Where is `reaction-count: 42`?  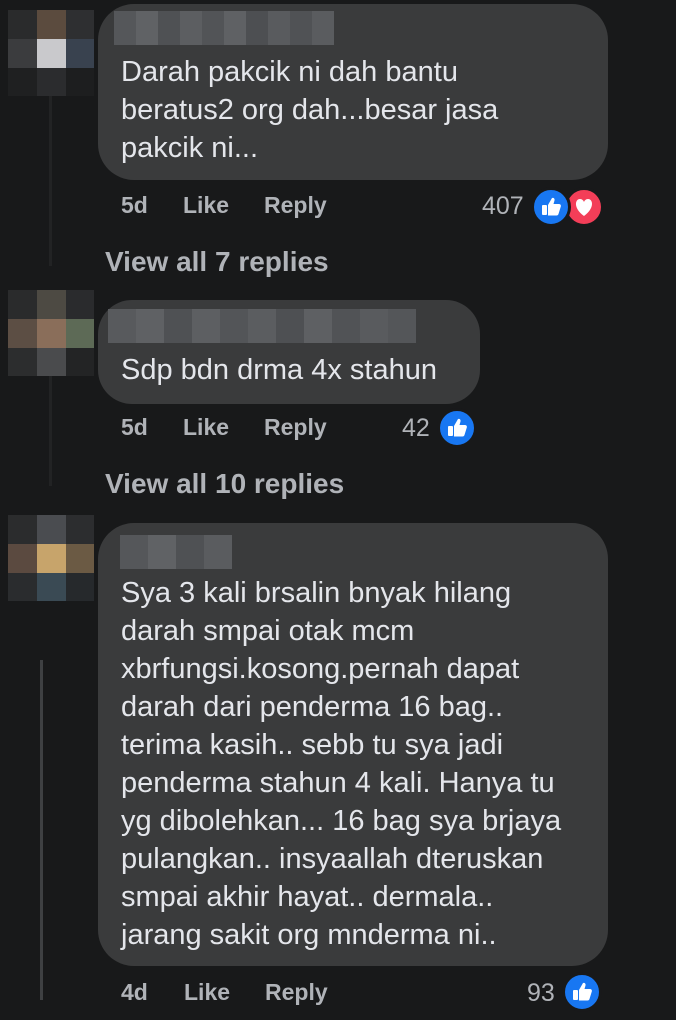 reaction-count: 42 is located at coordinates (416, 428).